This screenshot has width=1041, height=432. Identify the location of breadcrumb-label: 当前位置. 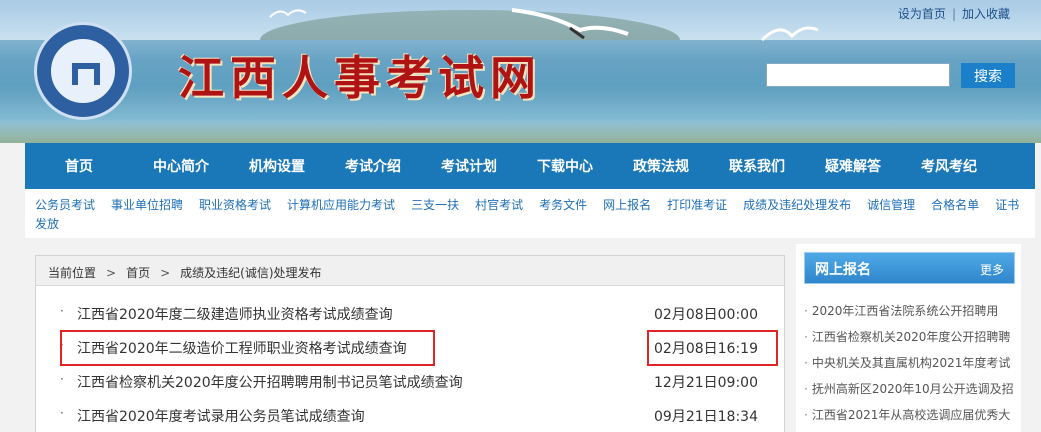
(72, 273).